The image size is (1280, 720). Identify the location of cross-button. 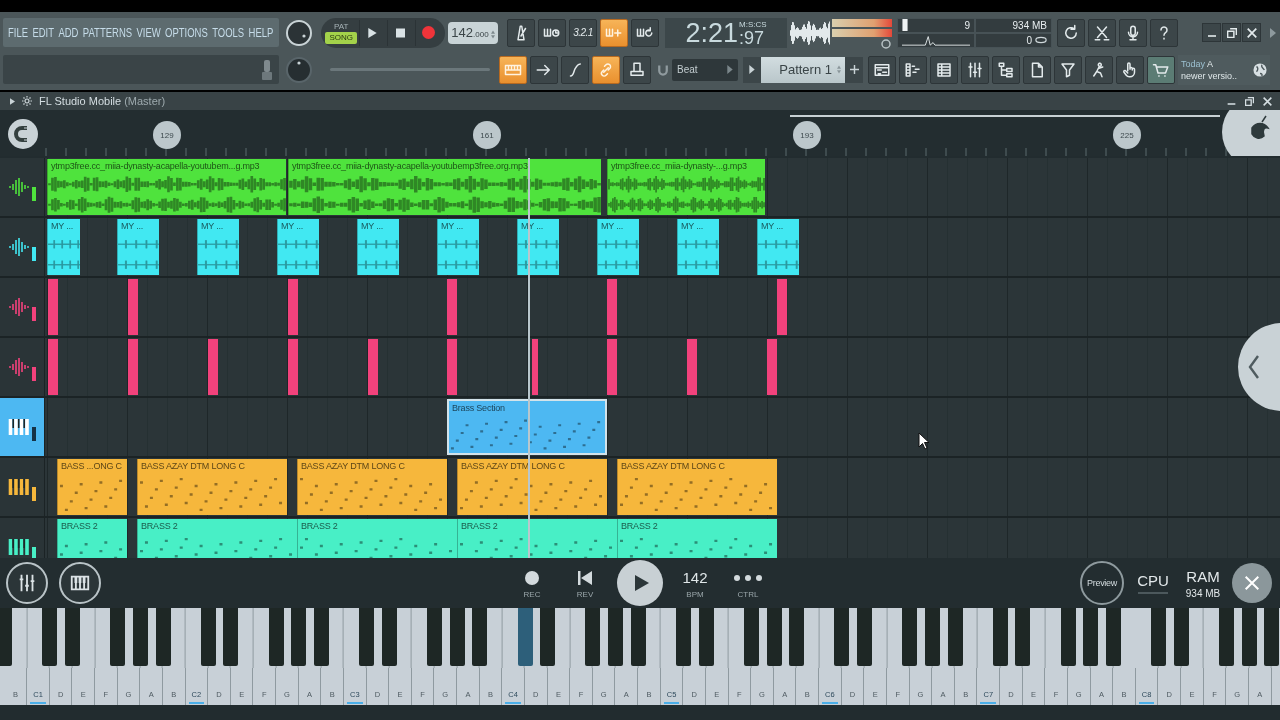
(1102, 32).